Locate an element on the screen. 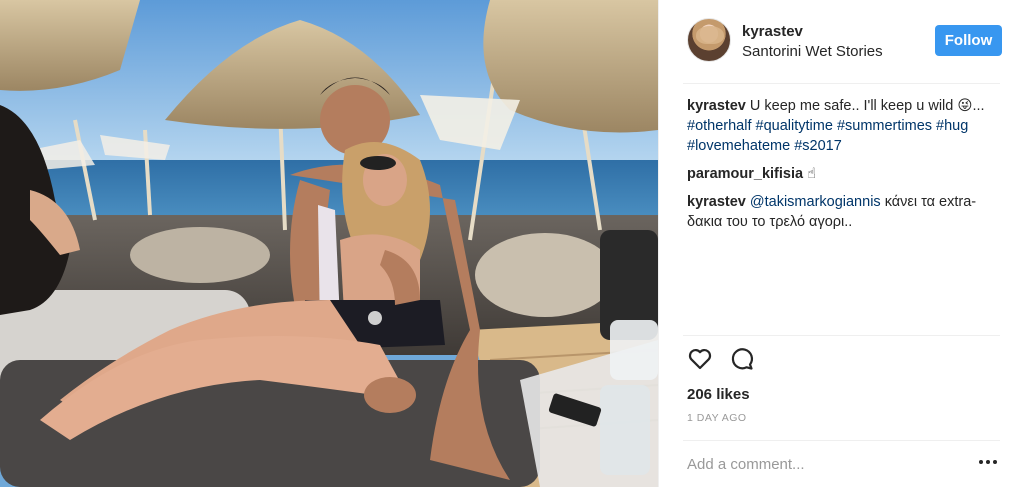  add-comment-input is located at coordinates (822, 464).